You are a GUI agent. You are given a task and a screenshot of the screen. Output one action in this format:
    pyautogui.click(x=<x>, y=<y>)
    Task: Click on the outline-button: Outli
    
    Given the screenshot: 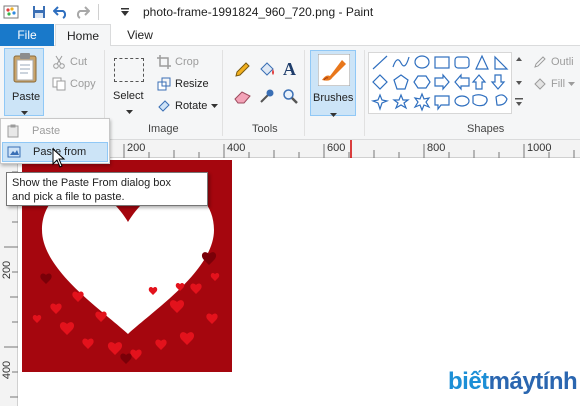 What is the action you would take?
    pyautogui.click(x=553, y=62)
    